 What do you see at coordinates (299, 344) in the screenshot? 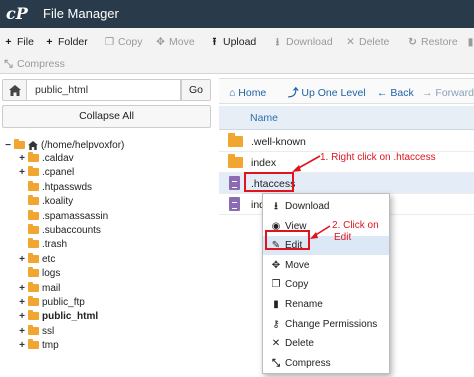
I see `menu-item-label: Delete` at bounding box center [299, 344].